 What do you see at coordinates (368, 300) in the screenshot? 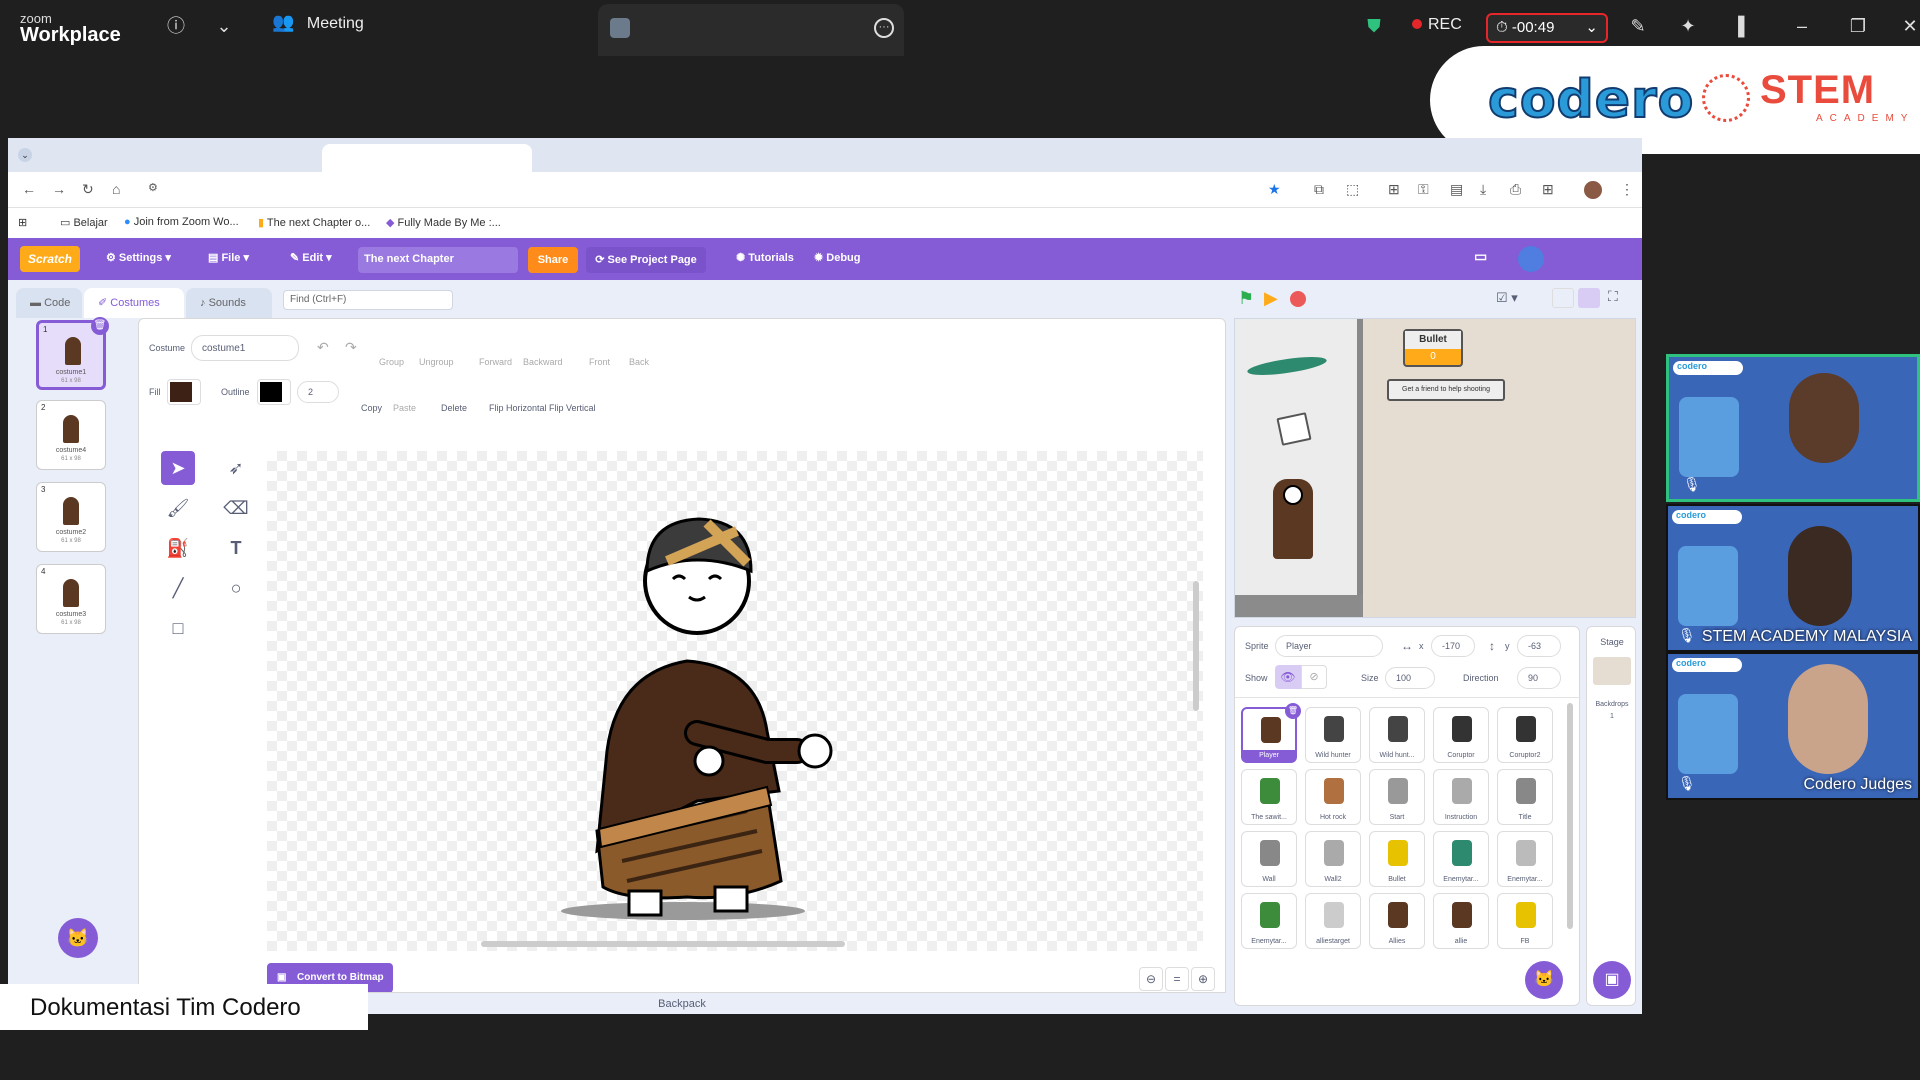
I see `find-input: Find (Ctrl+F)` at bounding box center [368, 300].